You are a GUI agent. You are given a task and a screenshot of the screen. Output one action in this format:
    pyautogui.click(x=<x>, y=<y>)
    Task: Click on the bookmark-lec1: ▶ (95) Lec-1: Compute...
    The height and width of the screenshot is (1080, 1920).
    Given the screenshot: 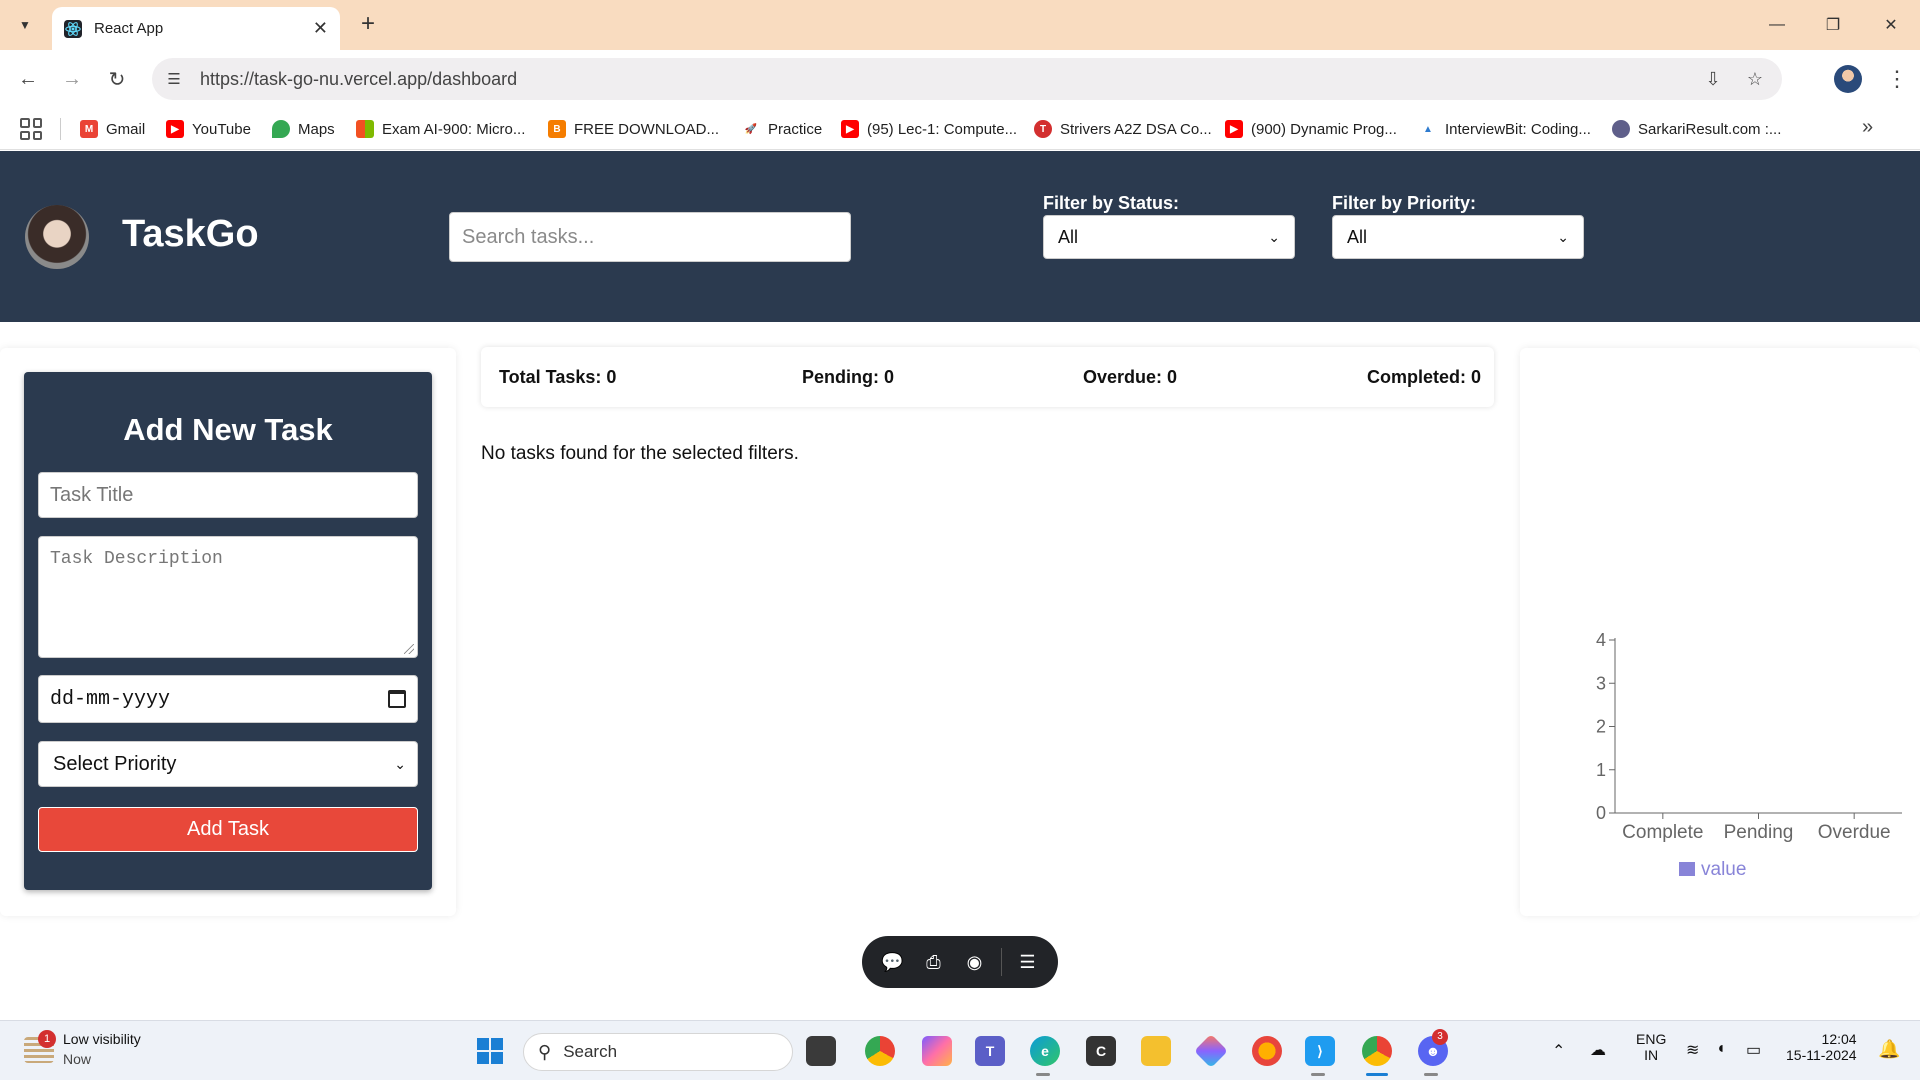 What is the action you would take?
    pyautogui.click(x=929, y=129)
    